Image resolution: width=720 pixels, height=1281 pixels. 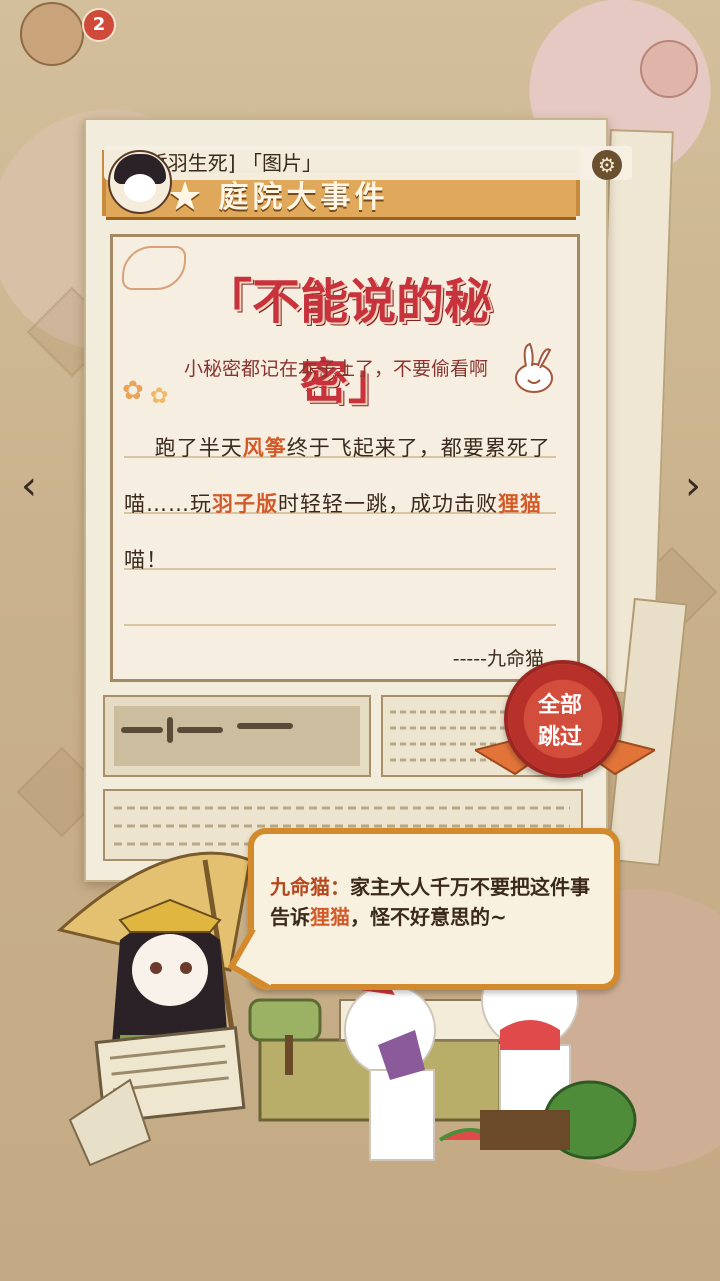 What do you see at coordinates (560, 722) in the screenshot?
I see `skip-all-label: 全部 跳过` at bounding box center [560, 722].